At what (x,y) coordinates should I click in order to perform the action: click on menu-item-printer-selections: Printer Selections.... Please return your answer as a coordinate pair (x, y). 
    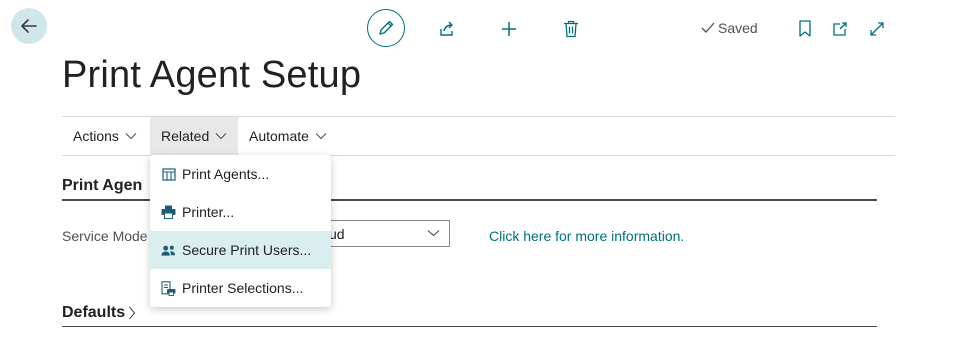
    Looking at the image, I should click on (240, 288).